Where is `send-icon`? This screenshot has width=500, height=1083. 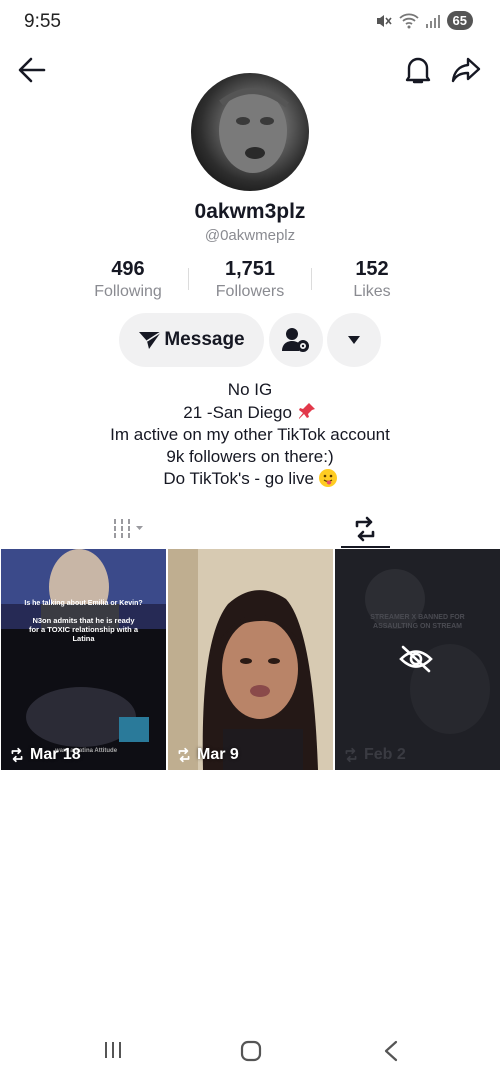
send-icon is located at coordinates (150, 340).